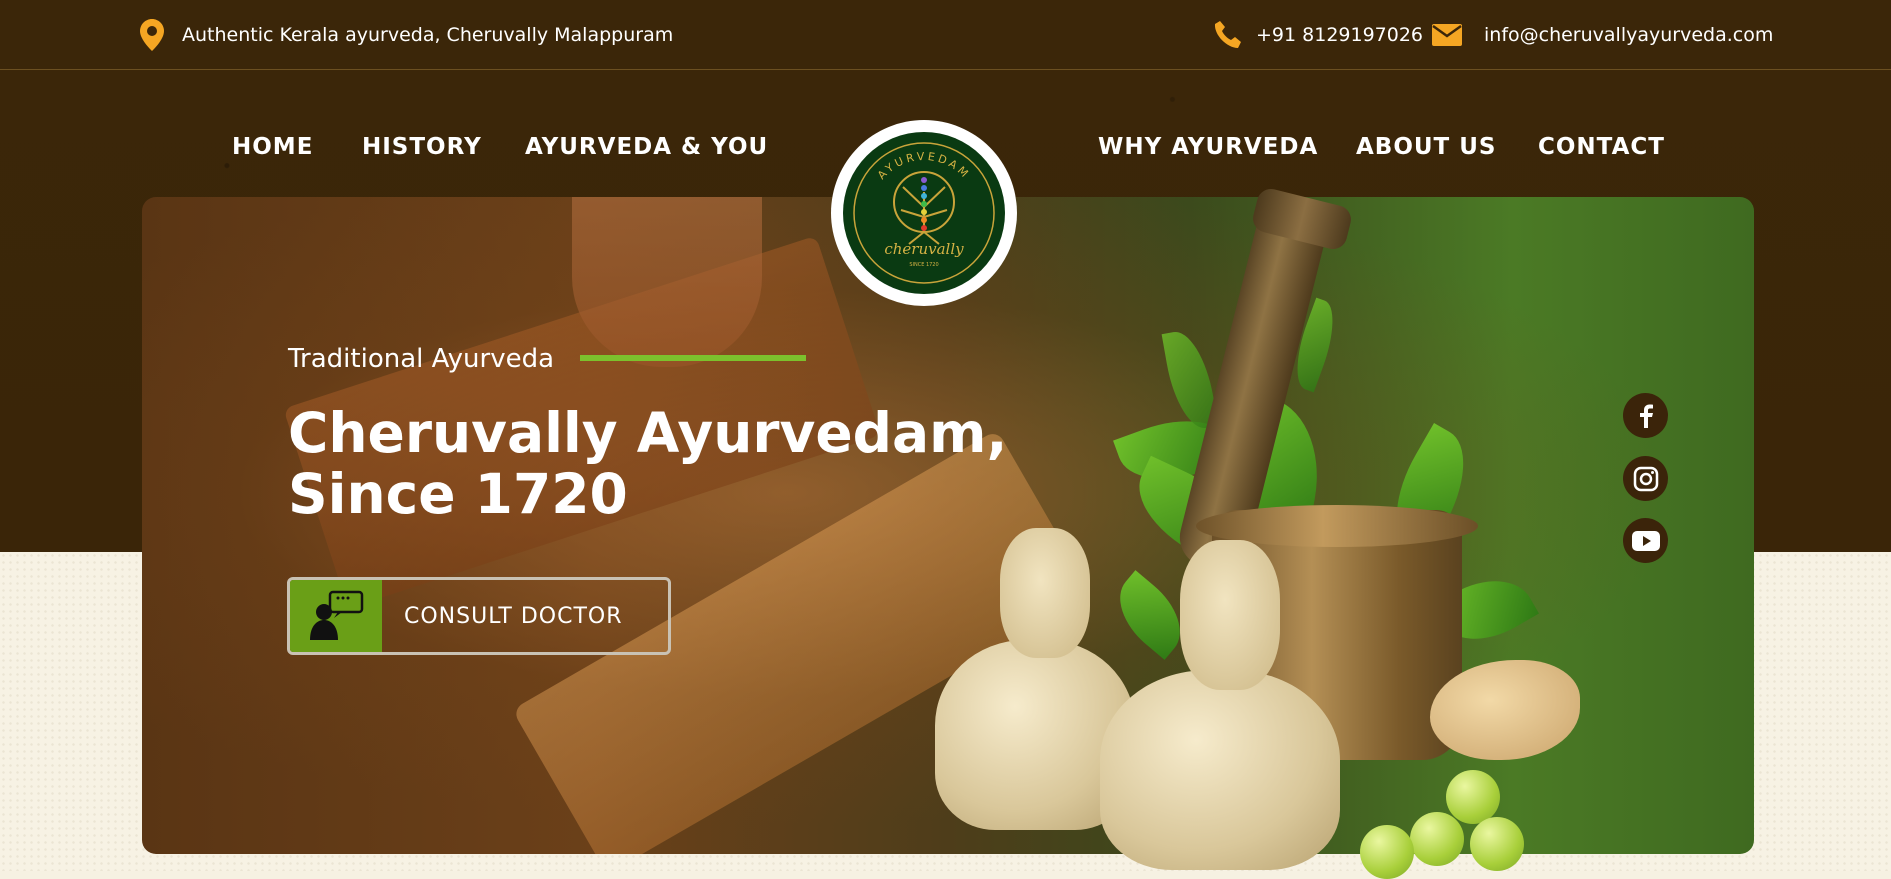  What do you see at coordinates (924, 249) in the screenshot?
I see `logo-script-text: cheruvally` at bounding box center [924, 249].